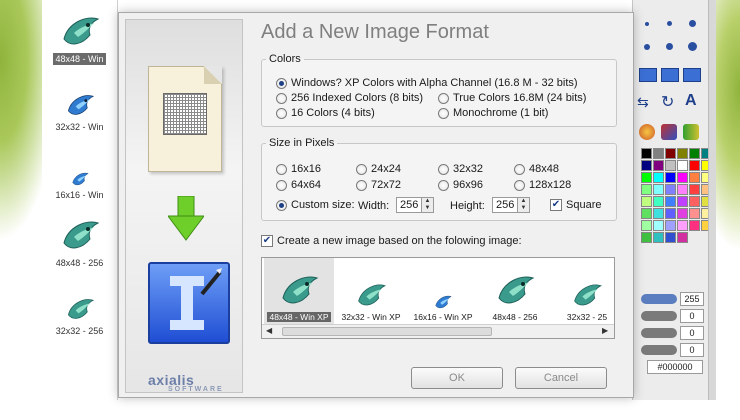 This screenshot has height=420, width=740. What do you see at coordinates (515, 291) in the screenshot?
I see `gallery-item: 48x48 - 256` at bounding box center [515, 291].